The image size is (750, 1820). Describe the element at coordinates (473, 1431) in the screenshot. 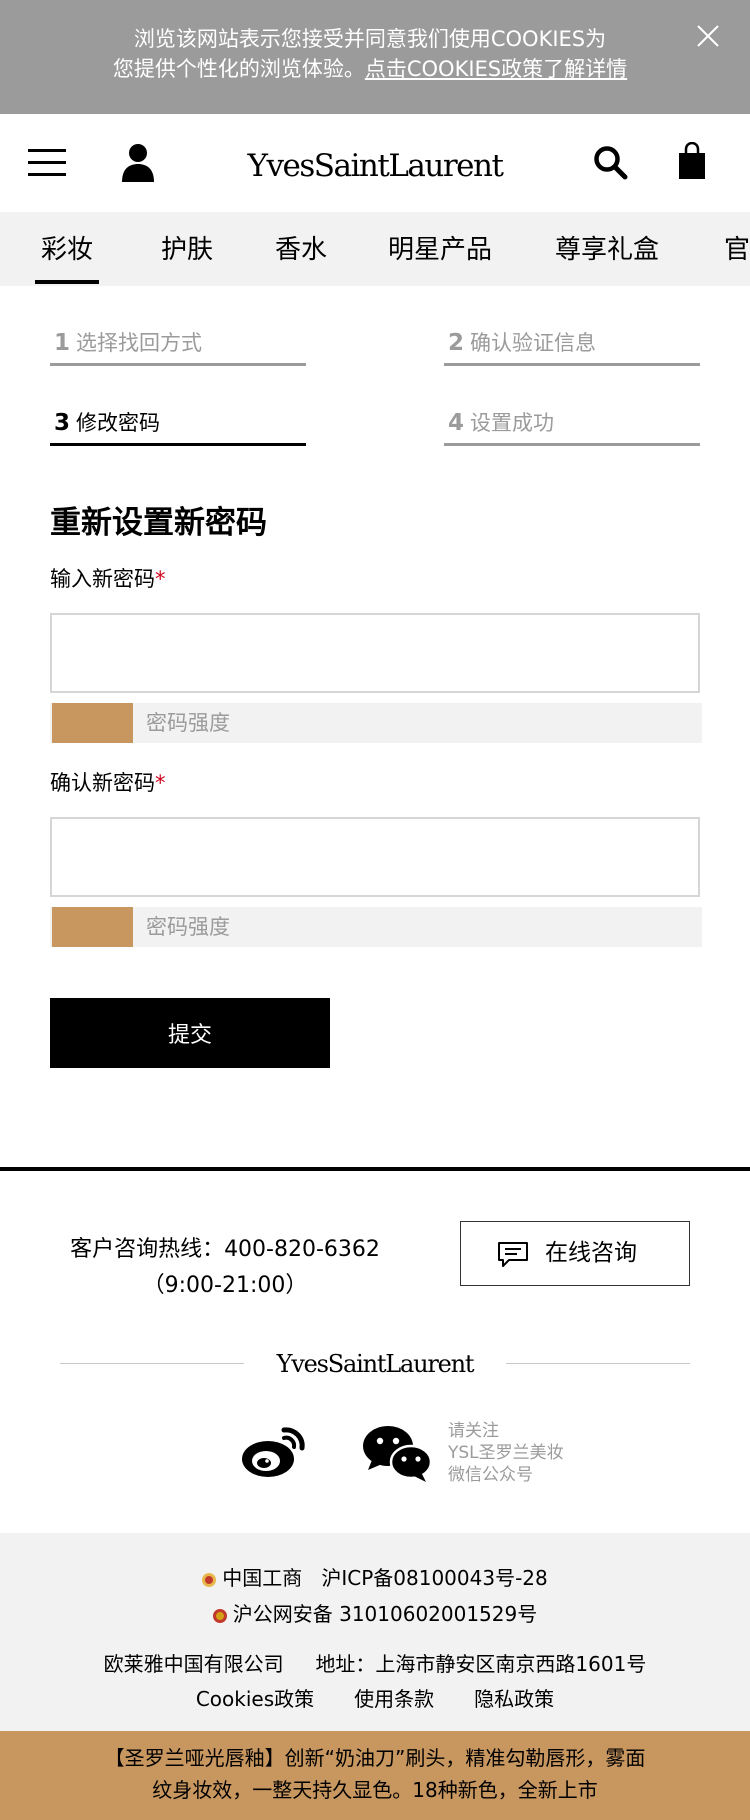

I see `follow-line-1: 请关注` at that location.